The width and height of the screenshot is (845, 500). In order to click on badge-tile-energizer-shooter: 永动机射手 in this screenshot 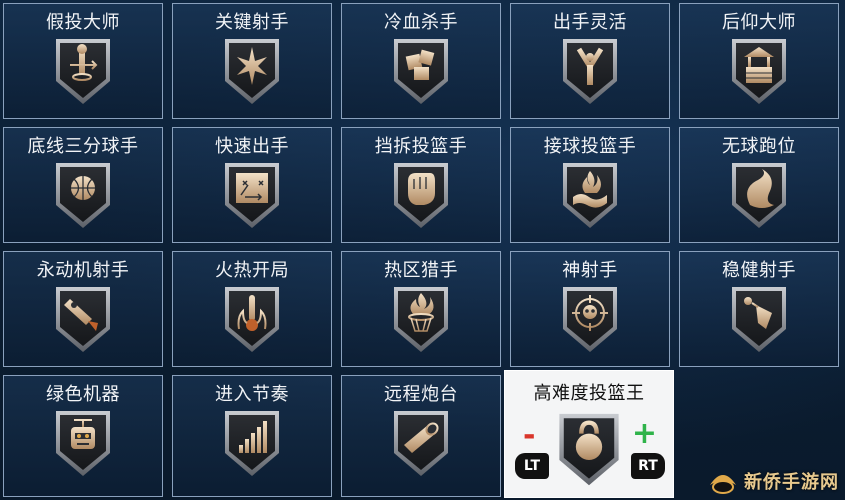, I will do `click(83, 309)`.